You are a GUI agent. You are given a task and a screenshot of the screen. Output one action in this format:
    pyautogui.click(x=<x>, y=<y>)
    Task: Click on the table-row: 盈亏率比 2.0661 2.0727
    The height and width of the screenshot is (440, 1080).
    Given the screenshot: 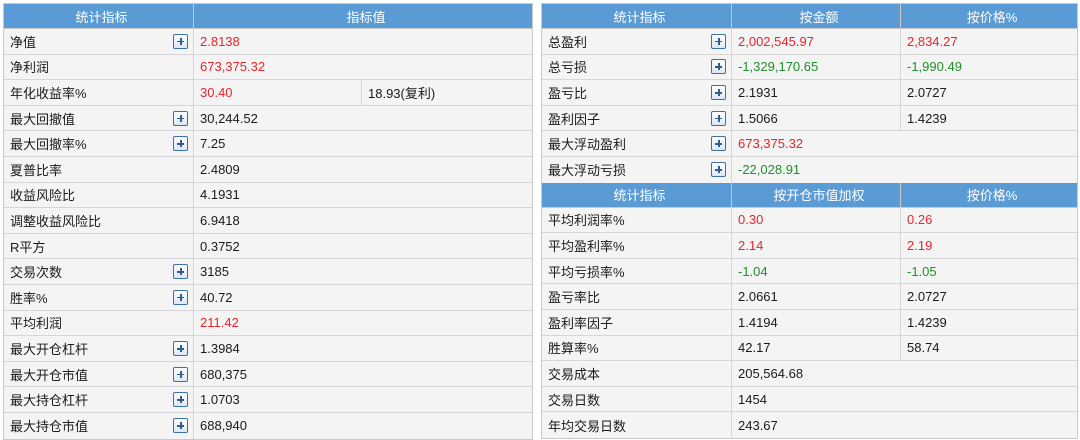 What is the action you would take?
    pyautogui.click(x=809, y=297)
    